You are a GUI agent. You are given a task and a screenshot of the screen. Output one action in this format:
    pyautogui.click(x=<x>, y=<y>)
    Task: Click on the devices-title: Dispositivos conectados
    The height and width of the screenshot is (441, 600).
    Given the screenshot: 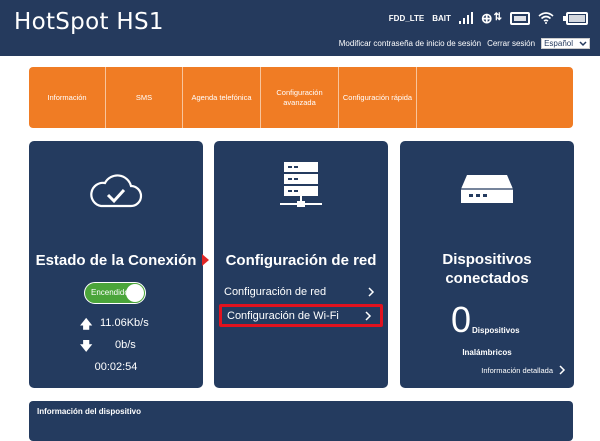 What is the action you would take?
    pyautogui.click(x=487, y=269)
    